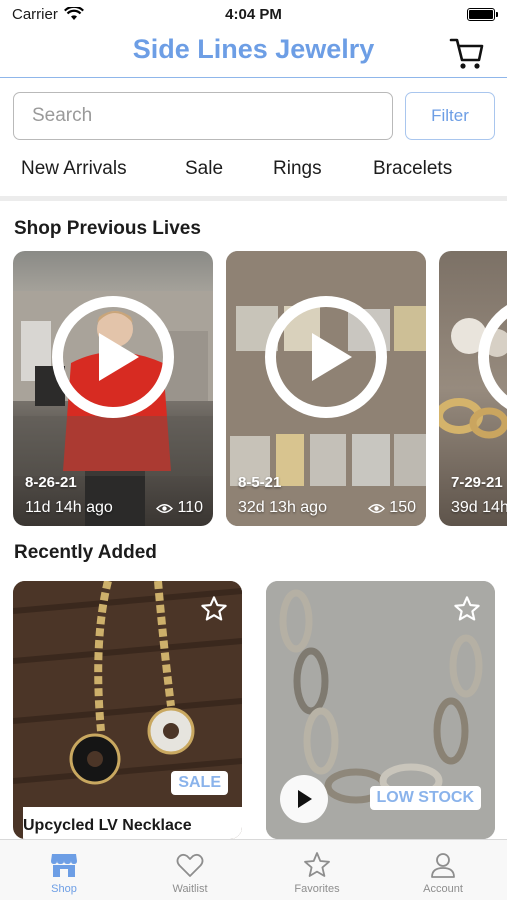  I want to click on category-tab-sale: Sale, so click(204, 169).